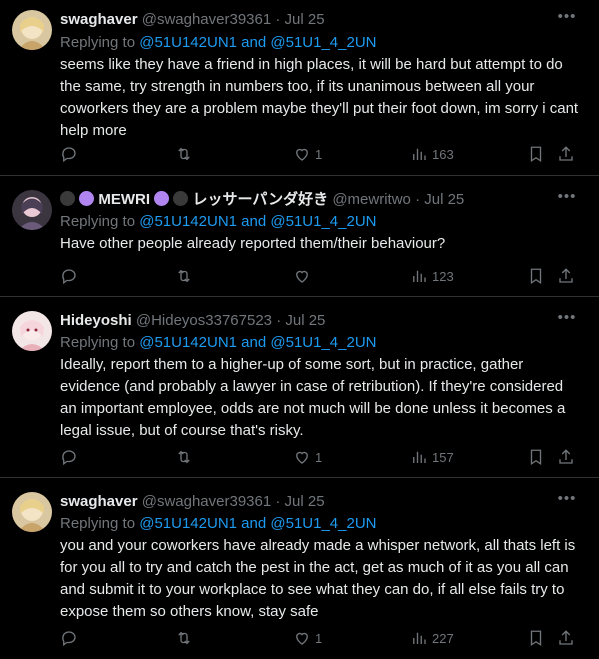 This screenshot has width=599, height=659. Describe the element at coordinates (204, 320) in the screenshot. I see `user-handle: @Hideyos33767523` at that location.